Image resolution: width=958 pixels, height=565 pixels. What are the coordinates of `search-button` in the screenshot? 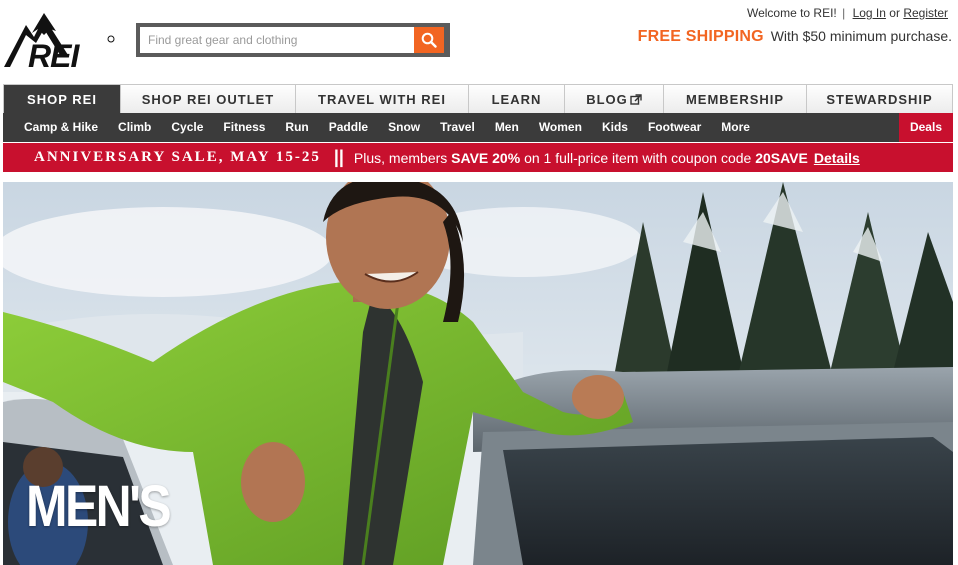 It's located at (429, 40).